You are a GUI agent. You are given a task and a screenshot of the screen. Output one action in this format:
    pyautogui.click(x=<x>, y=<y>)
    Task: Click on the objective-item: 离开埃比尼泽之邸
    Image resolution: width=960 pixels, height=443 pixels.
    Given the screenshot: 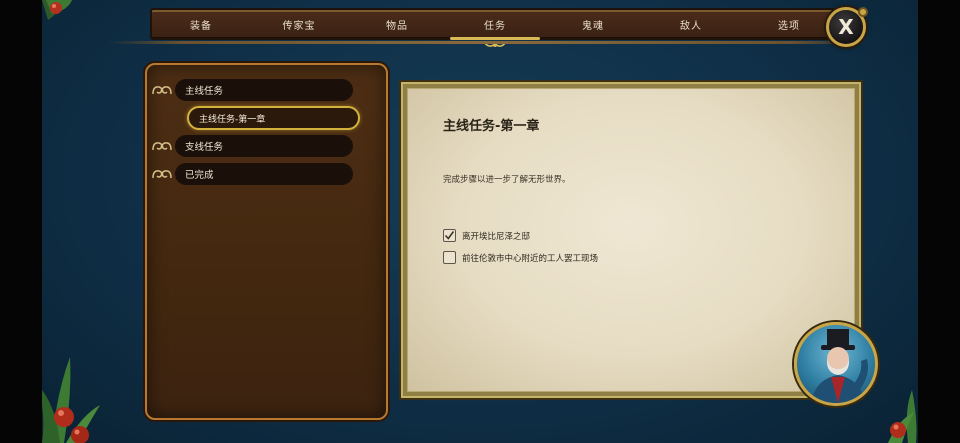 What is the action you would take?
    pyautogui.click(x=486, y=235)
    